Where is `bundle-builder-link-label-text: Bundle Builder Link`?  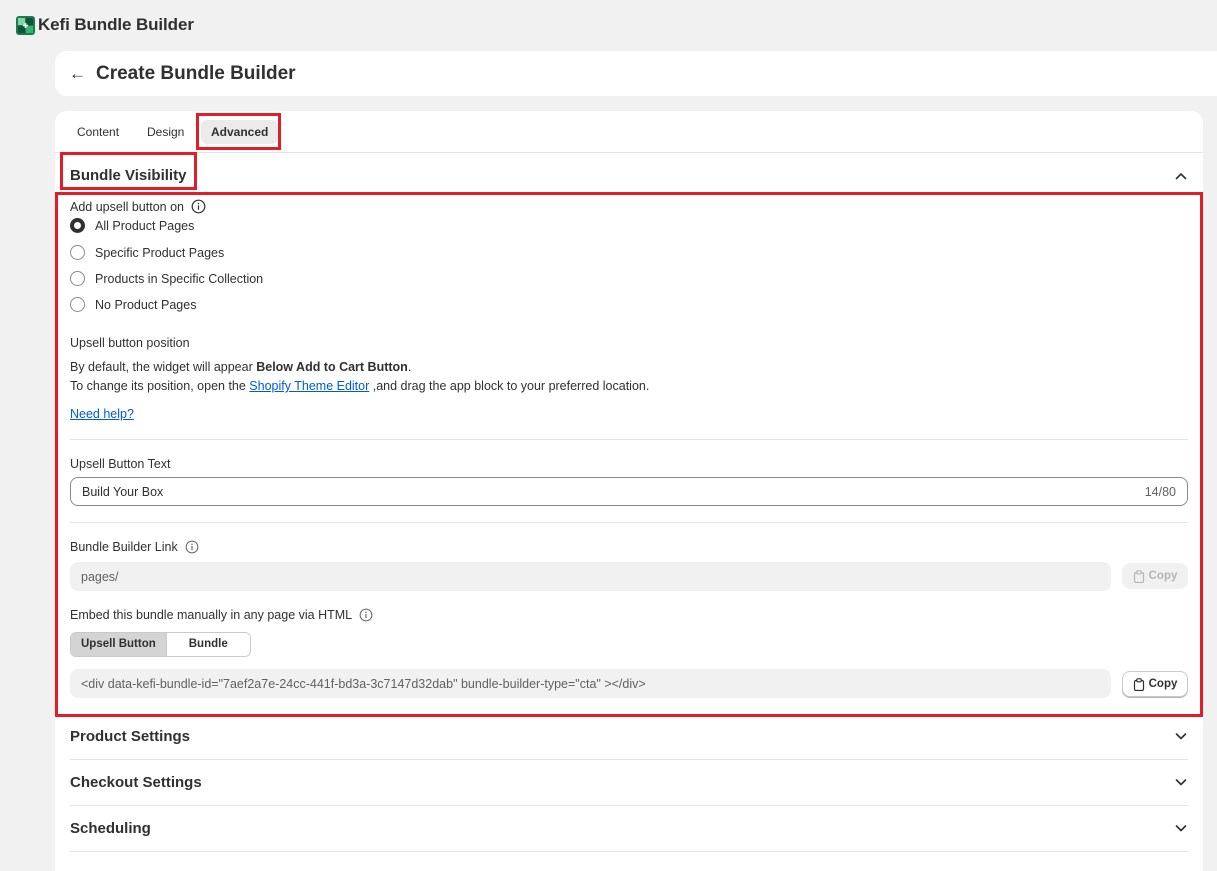 bundle-builder-link-label-text: Bundle Builder Link is located at coordinates (124, 547).